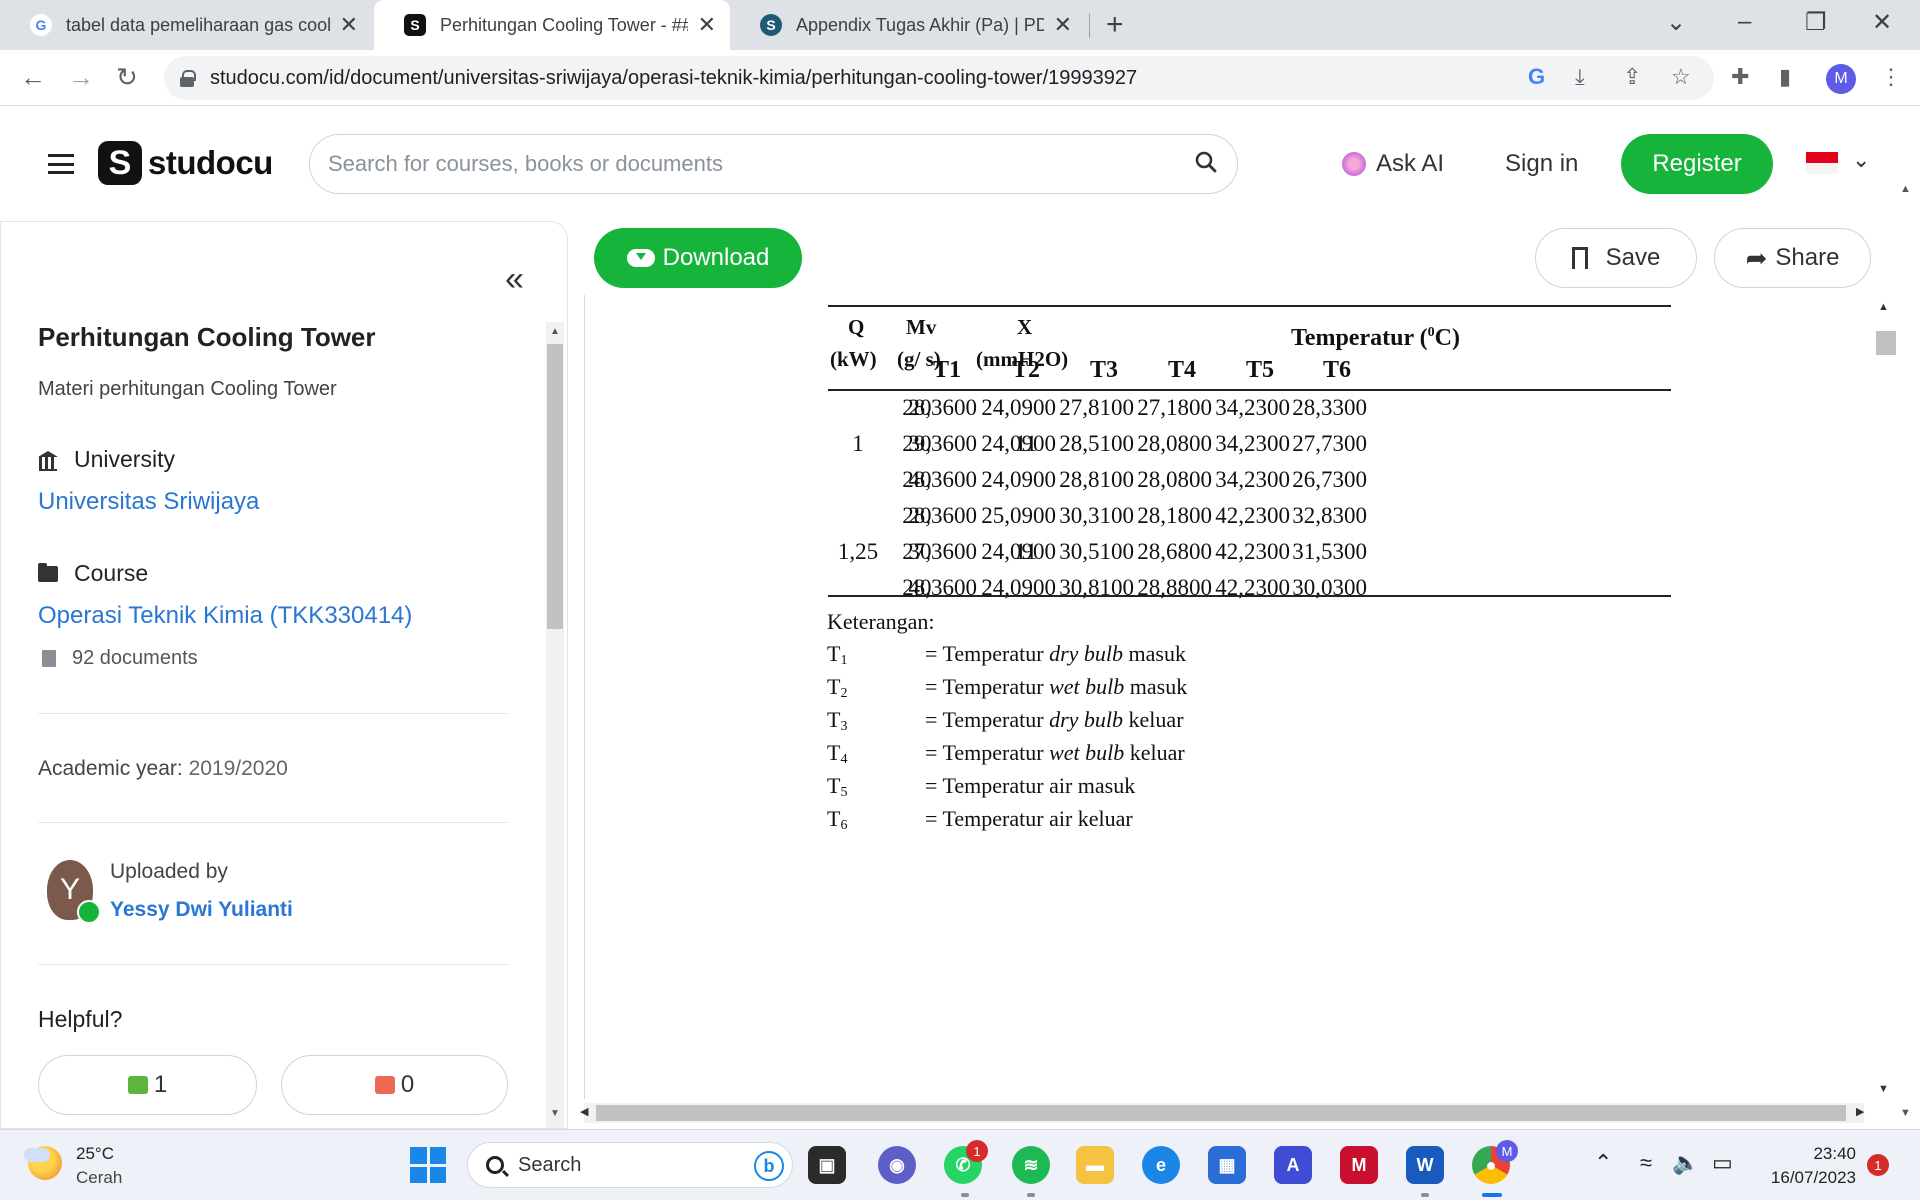 This screenshot has height=1200, width=1920. I want to click on weather-condition: Cerah, so click(99, 1178).